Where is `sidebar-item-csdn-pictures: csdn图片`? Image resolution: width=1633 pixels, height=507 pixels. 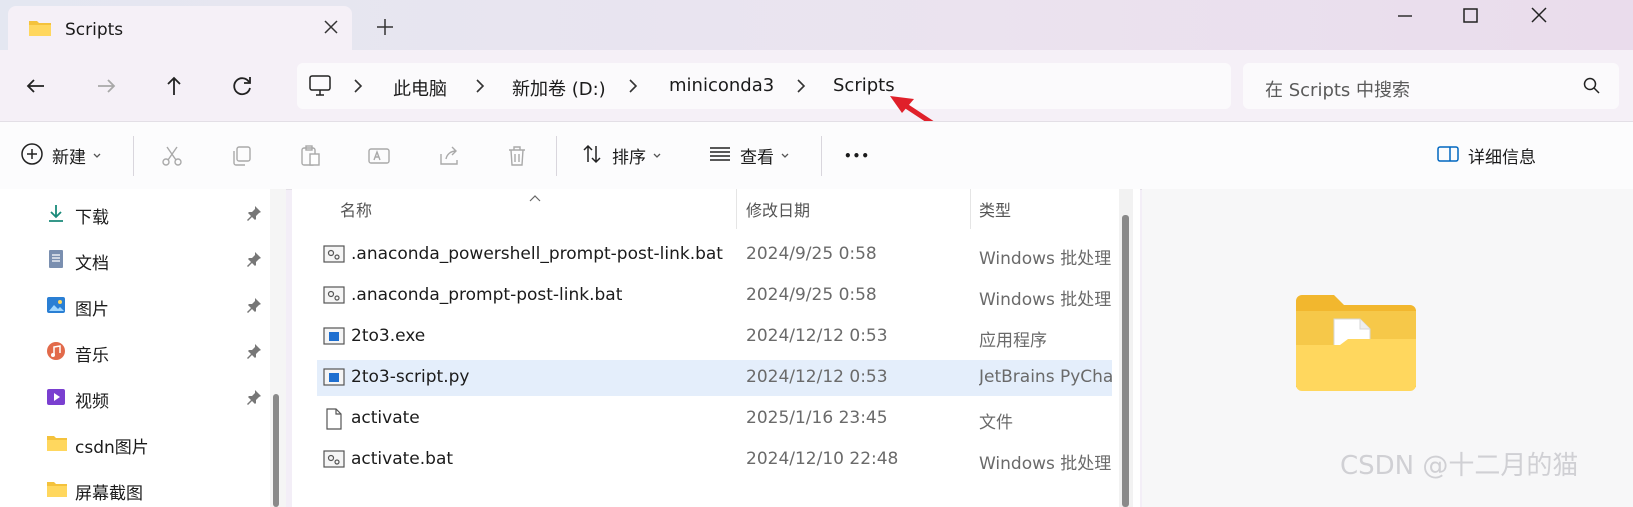
sidebar-item-csdn-pictures: csdn图片 is located at coordinates (161, 444).